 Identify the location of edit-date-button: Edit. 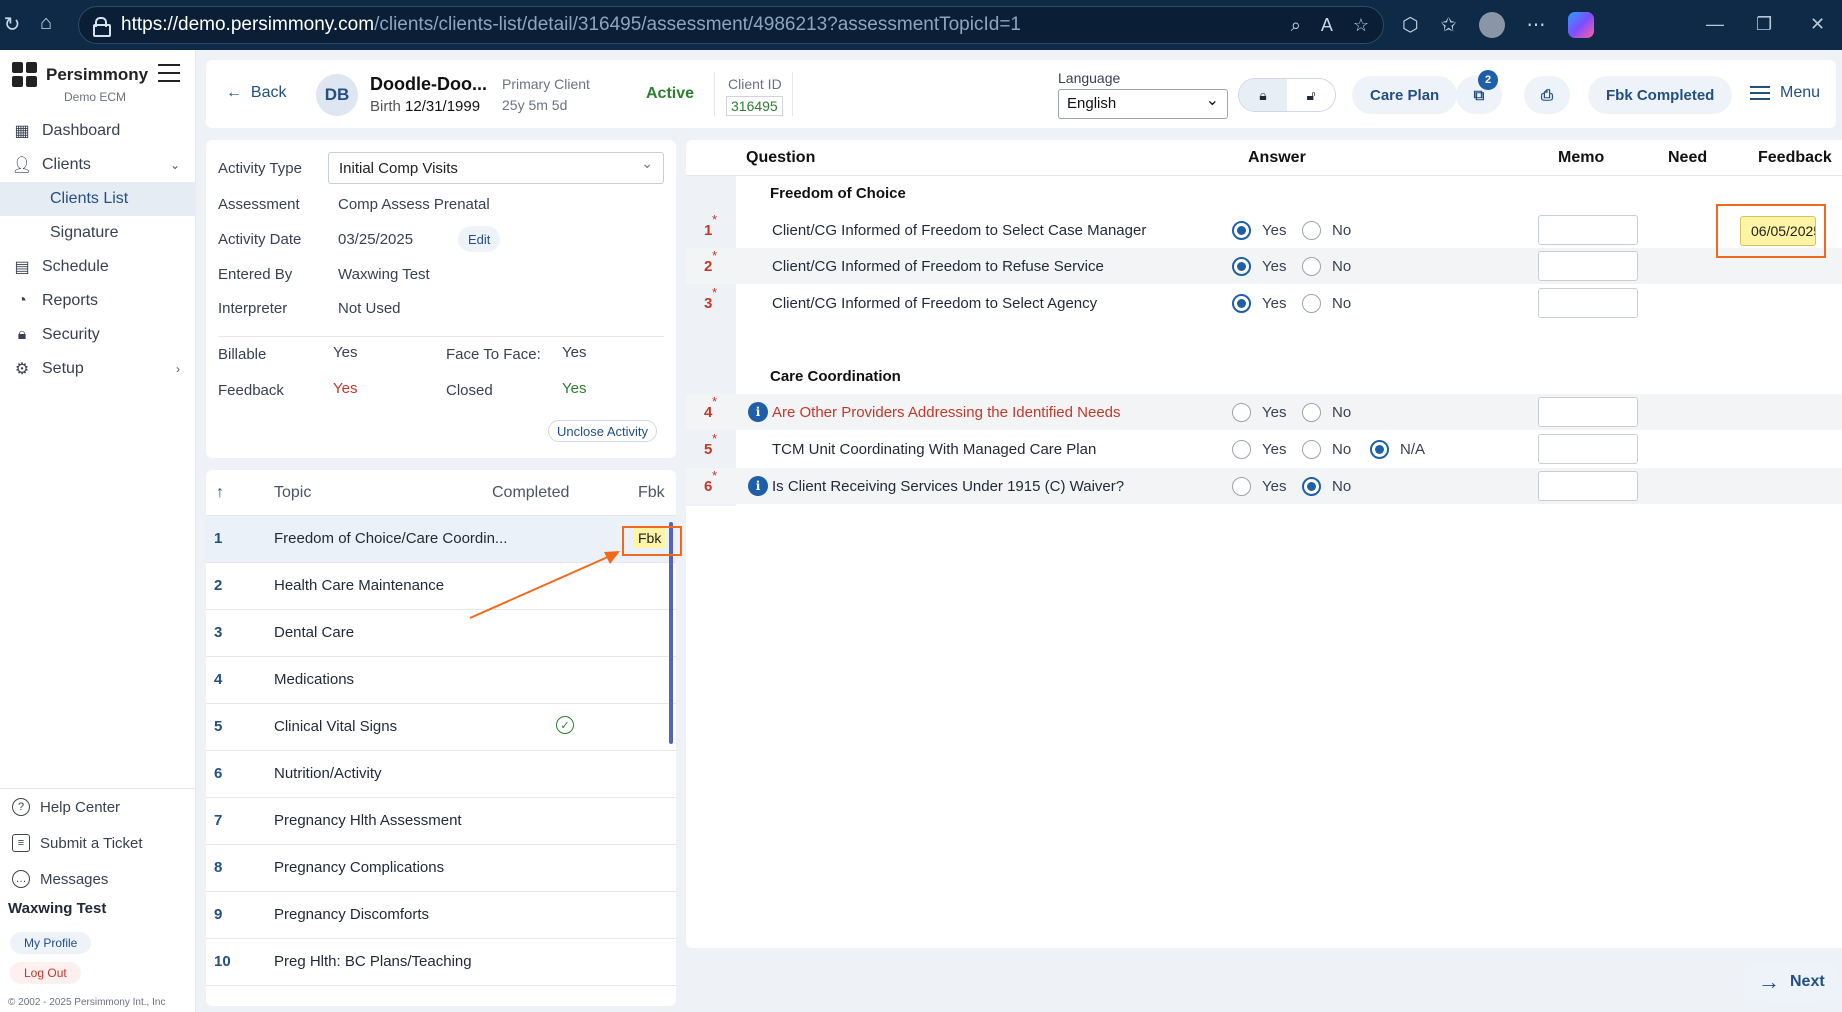
(479, 239).